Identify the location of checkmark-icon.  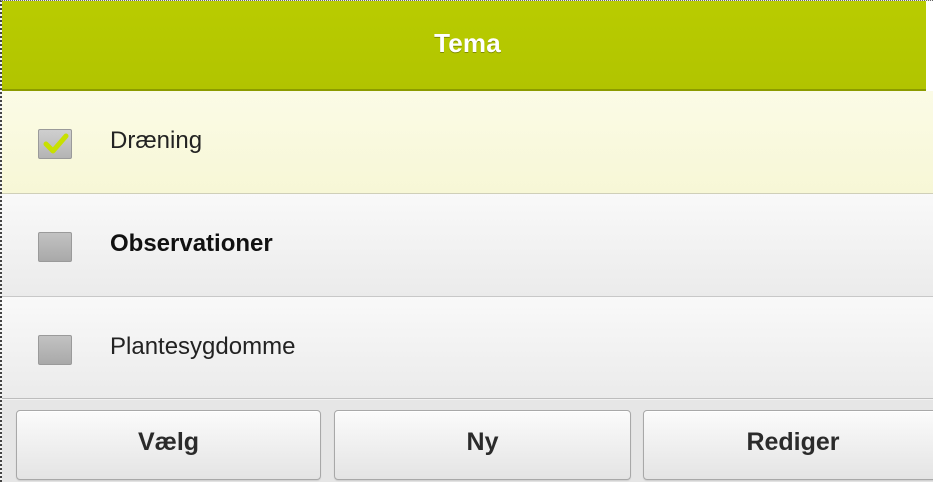
(56, 143).